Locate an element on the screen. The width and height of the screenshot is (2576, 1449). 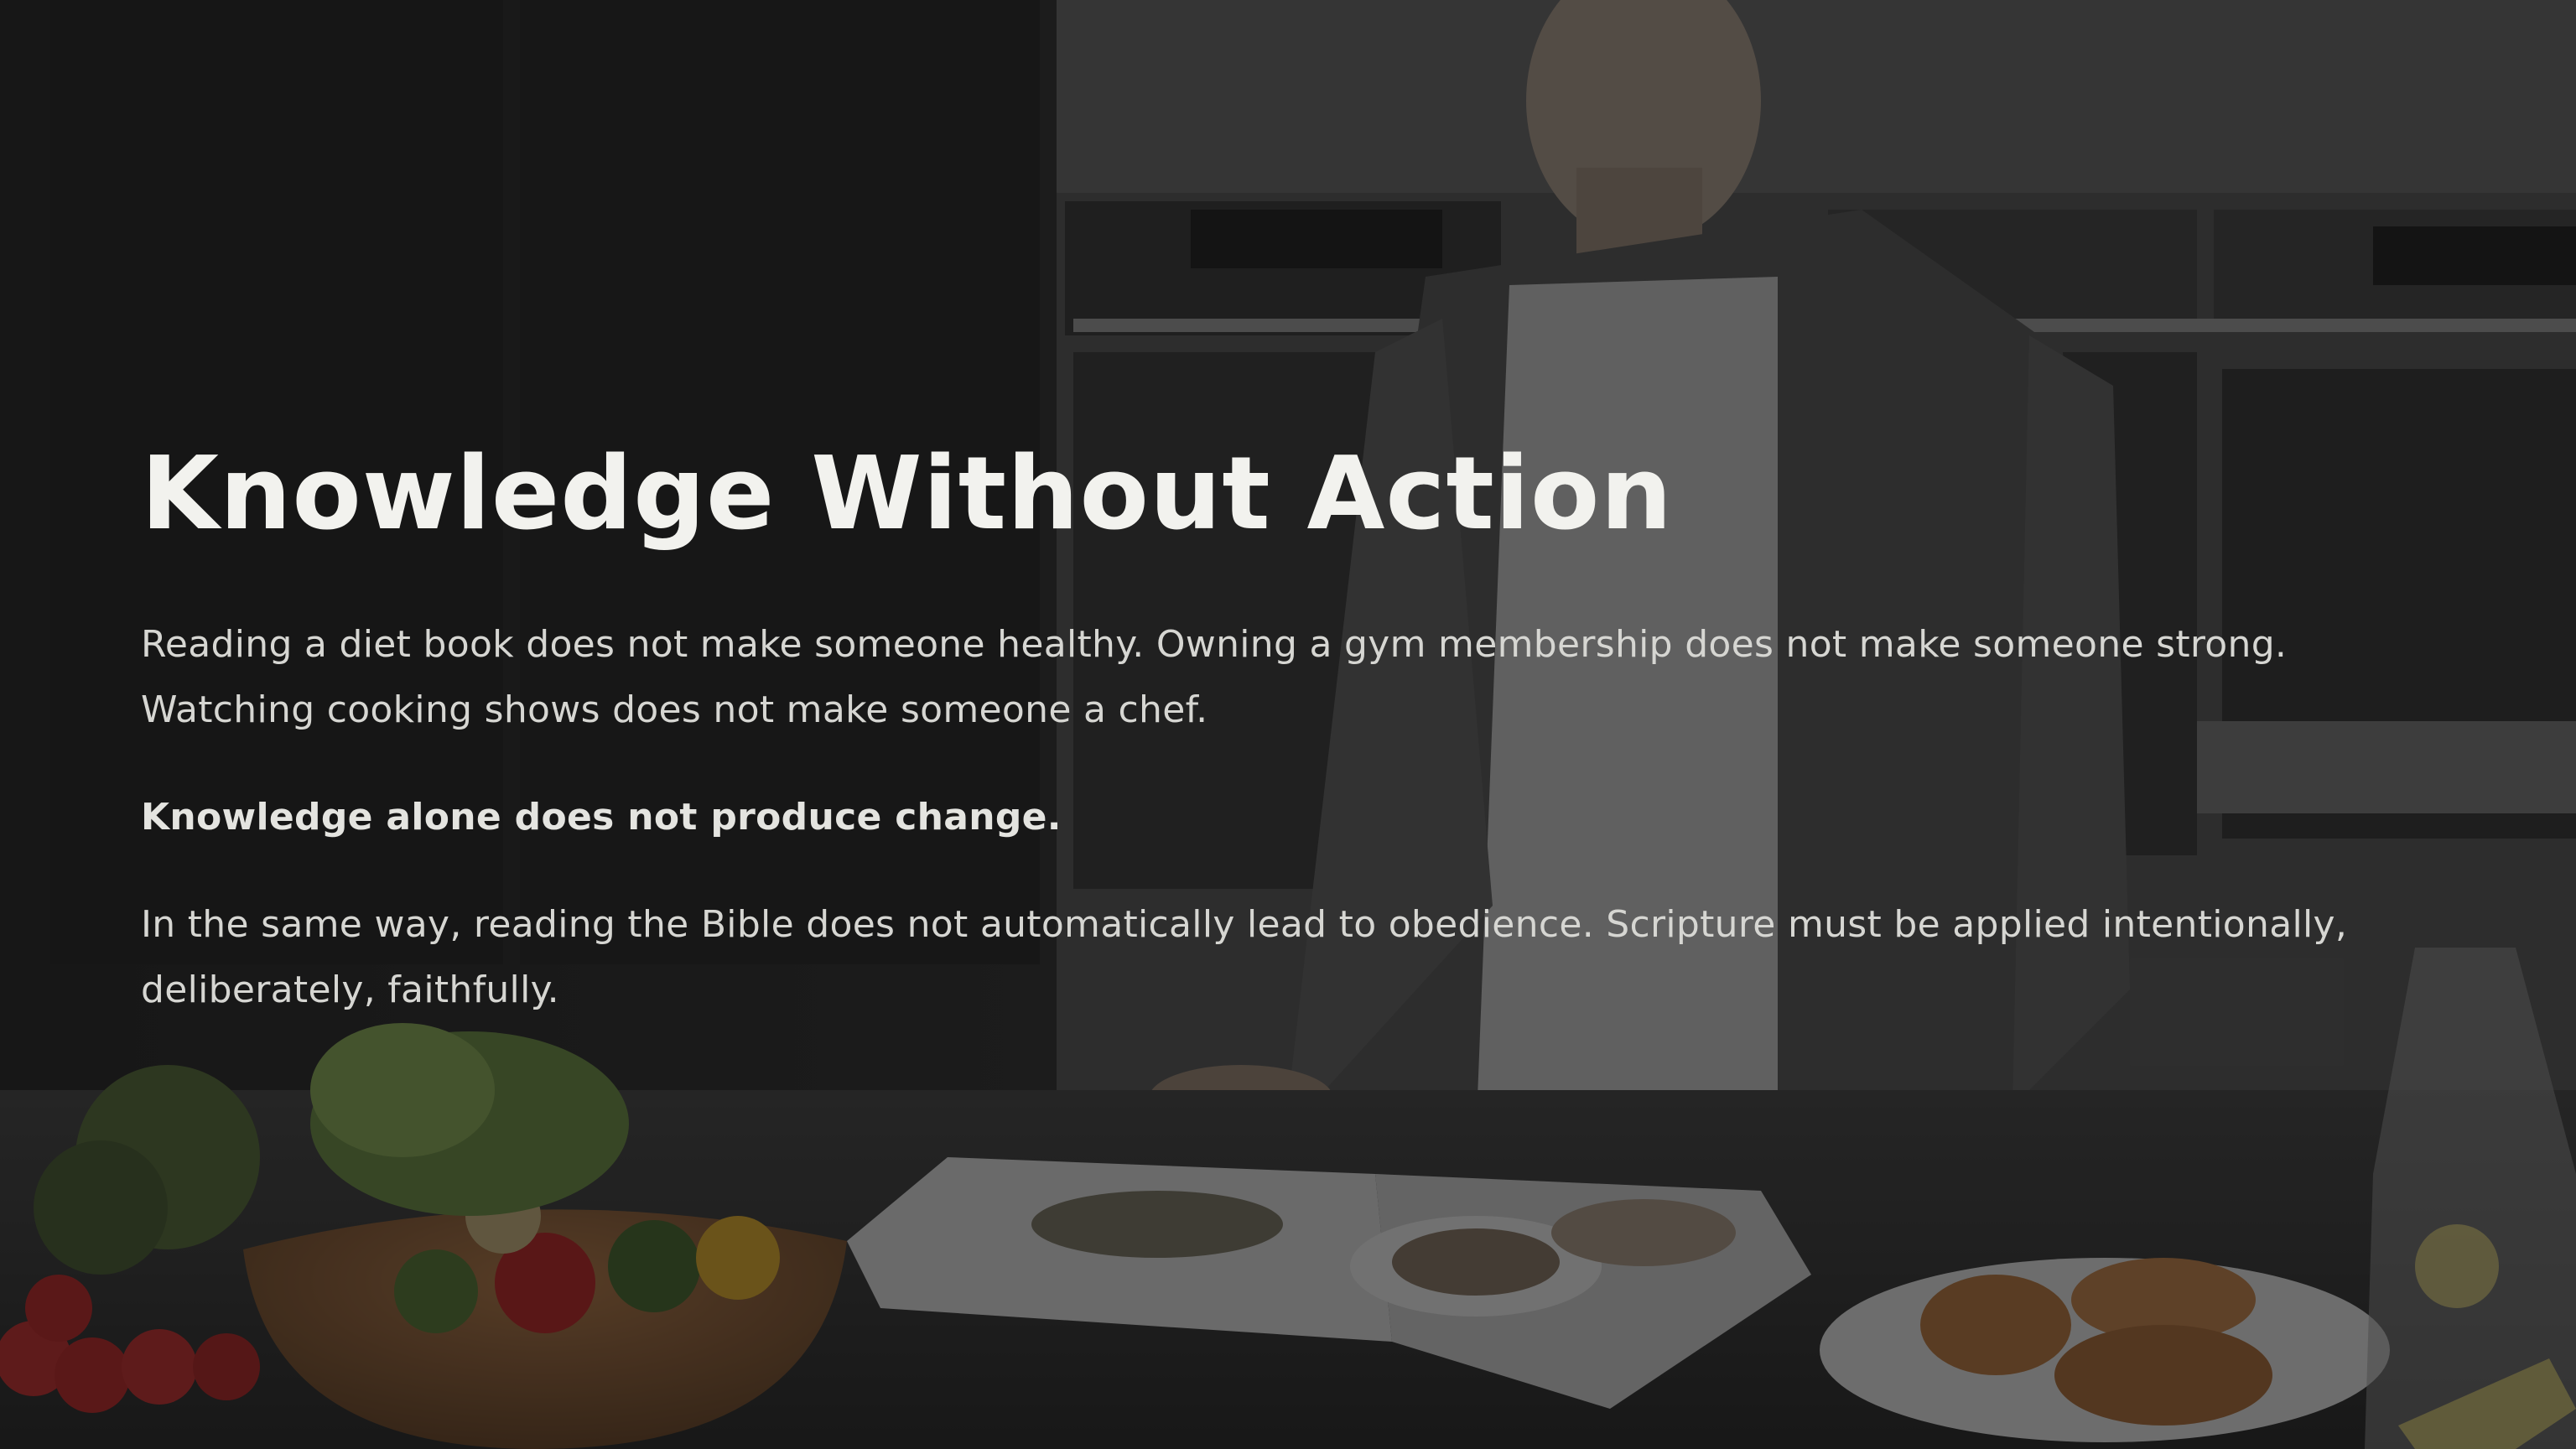
paragraph-key-point: Knowledge alone does not produce change. is located at coordinates (601, 817).